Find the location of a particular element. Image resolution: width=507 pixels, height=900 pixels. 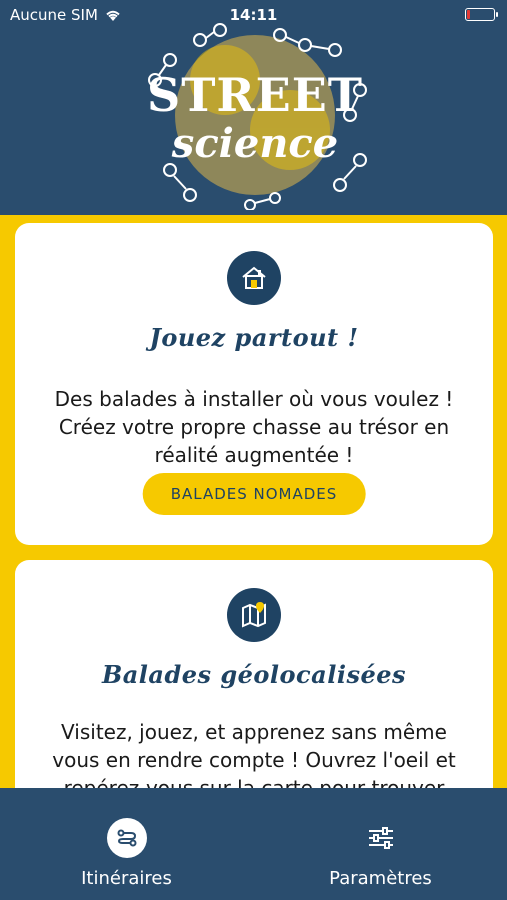

battery-icon is located at coordinates (481, 14).